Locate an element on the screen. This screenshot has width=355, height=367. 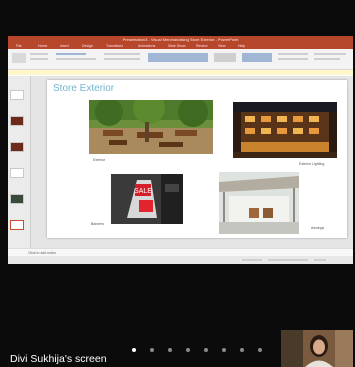
font-format-controls is located at coordinates (76, 59).